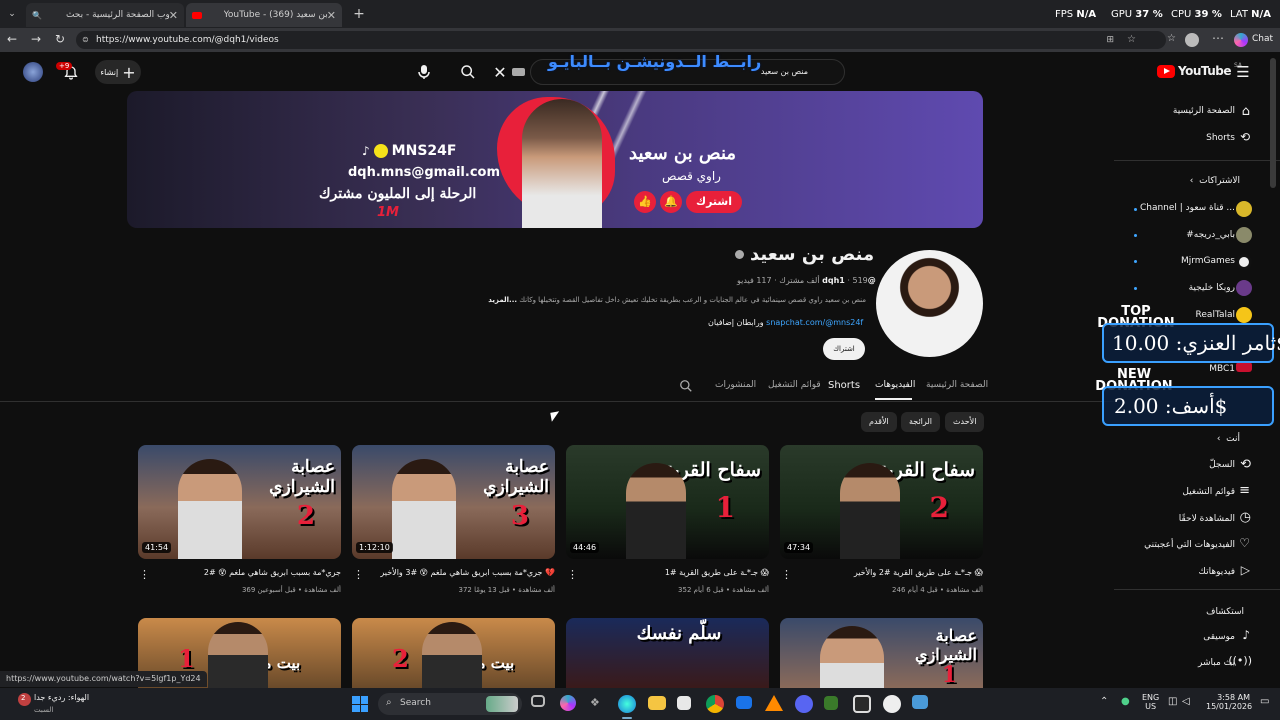 The width and height of the screenshot is (1280, 720). Describe the element at coordinates (1219, 637) in the screenshot. I see `sidebar-item-music: موسيقى` at that location.